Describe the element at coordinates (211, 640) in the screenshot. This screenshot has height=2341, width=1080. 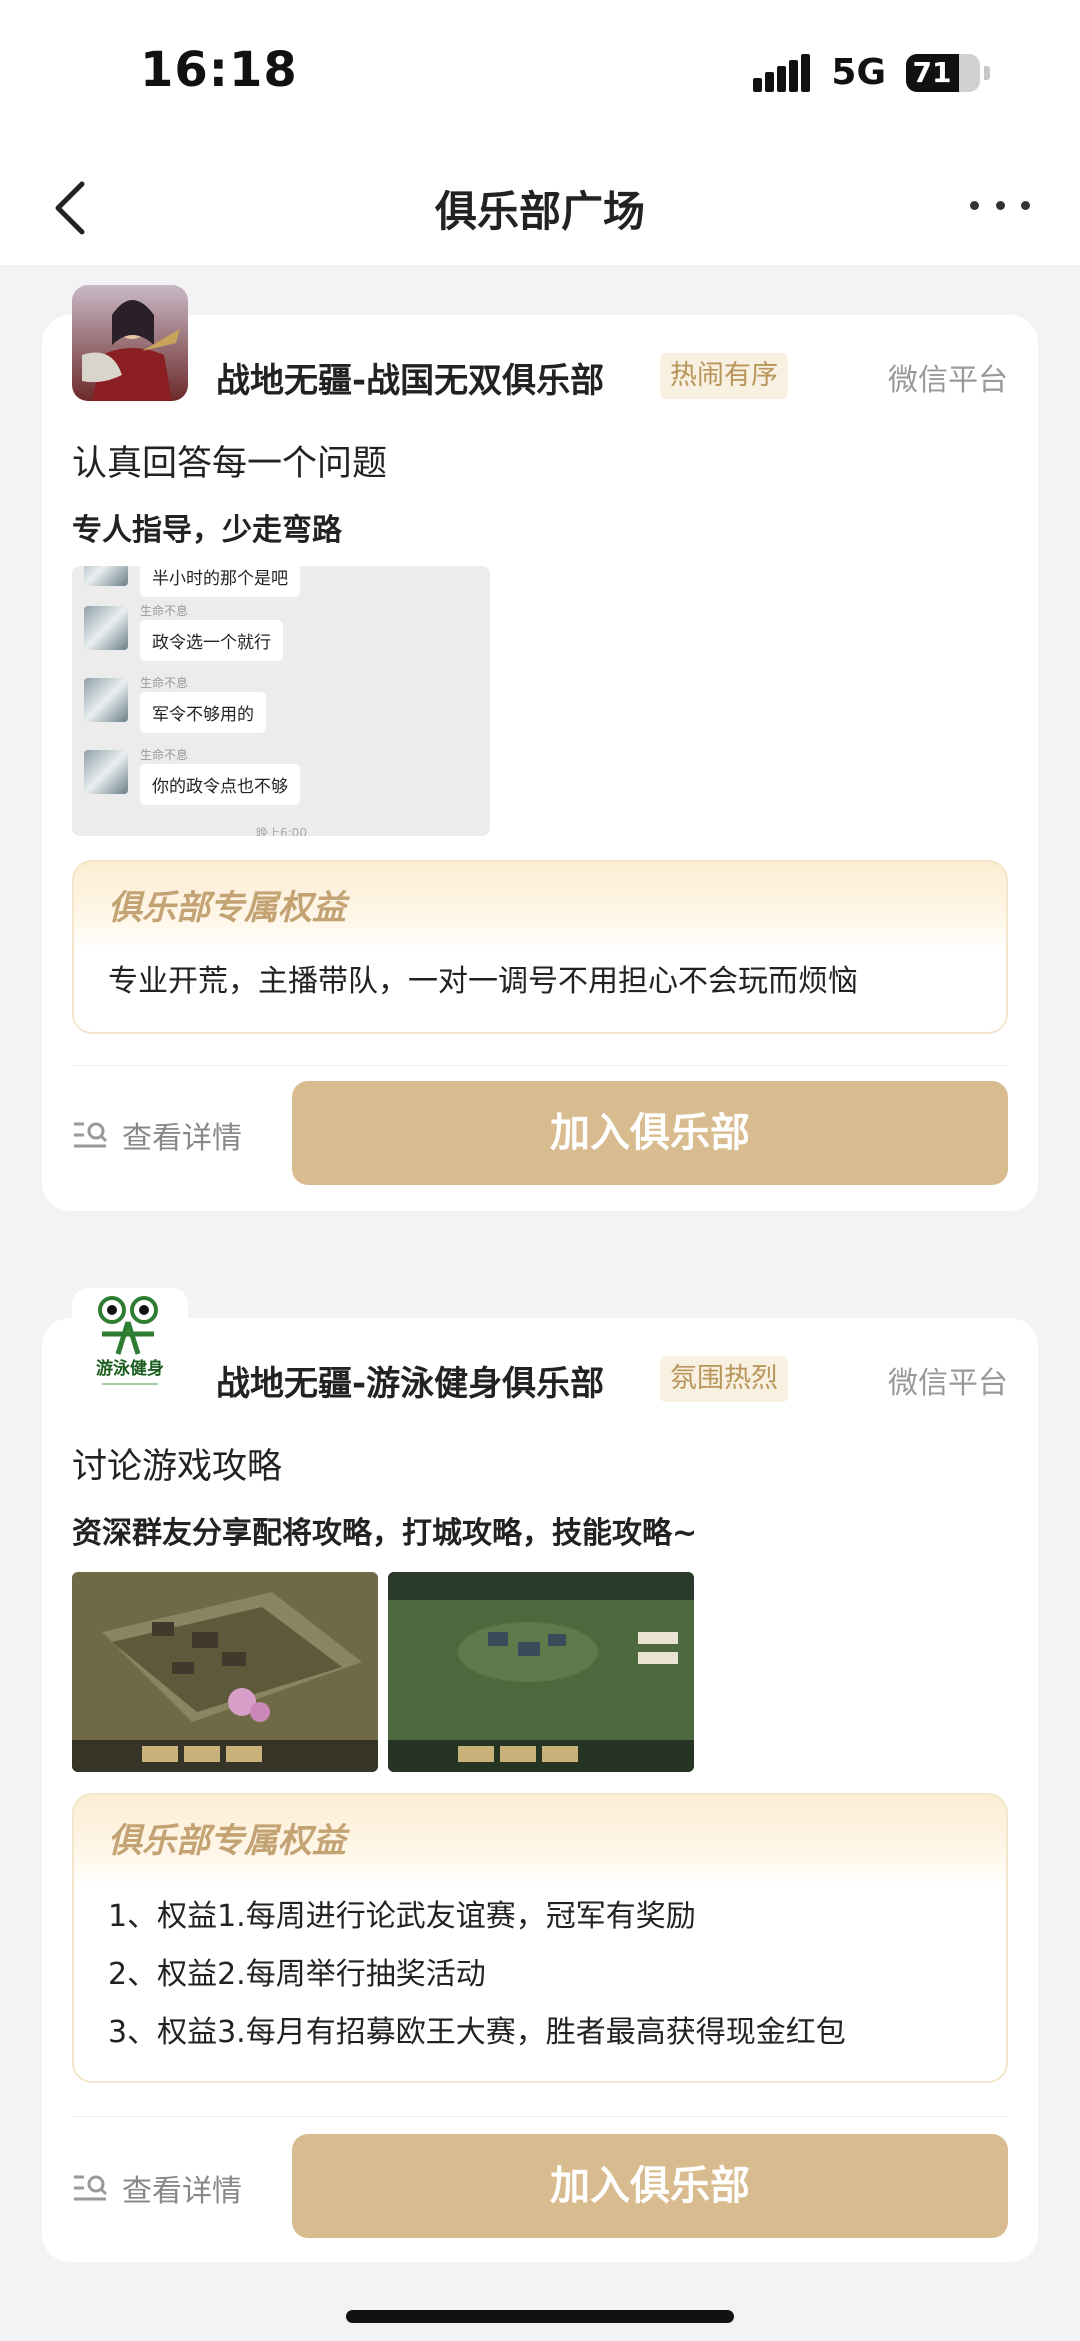
I see `chat-bubble: 政令选一个就行` at that location.